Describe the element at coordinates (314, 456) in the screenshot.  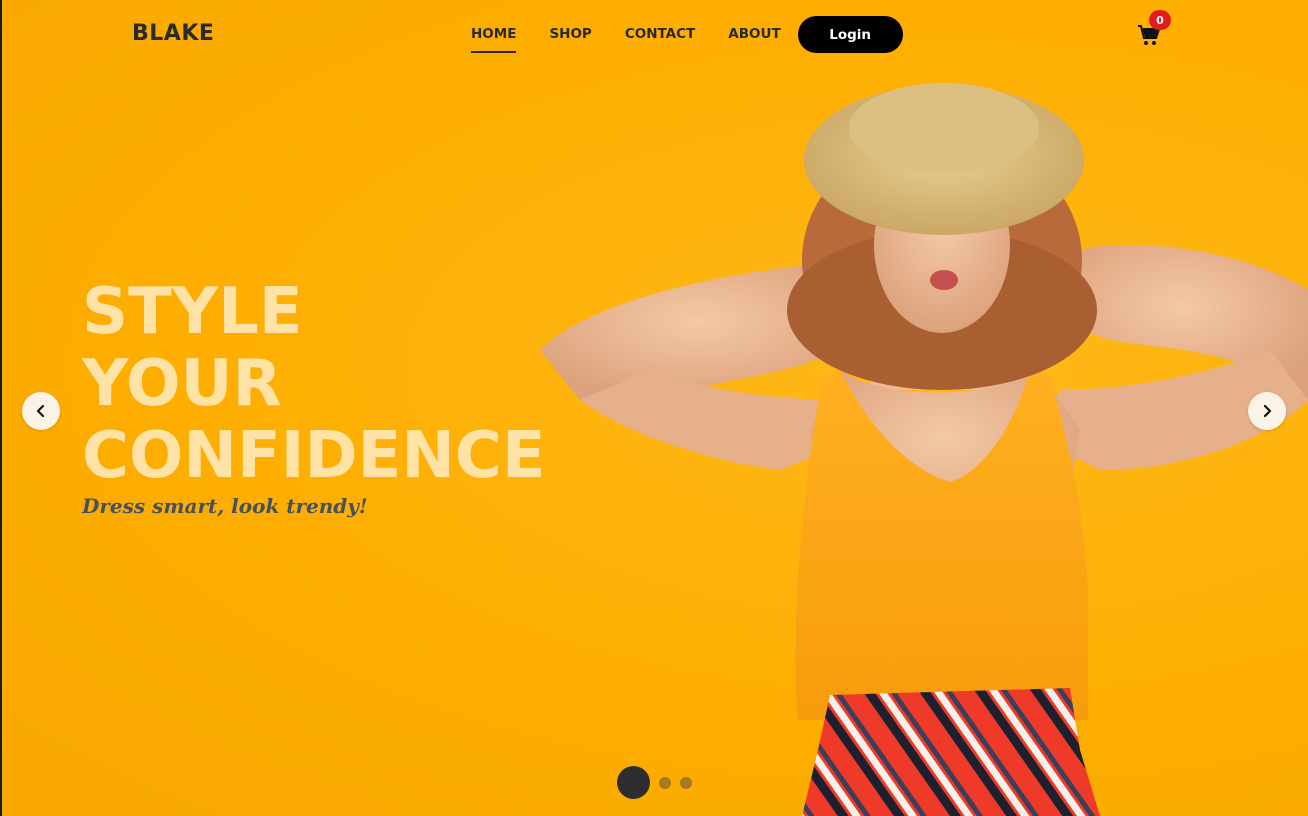
I see `headline-line: CONFIDENCE` at that location.